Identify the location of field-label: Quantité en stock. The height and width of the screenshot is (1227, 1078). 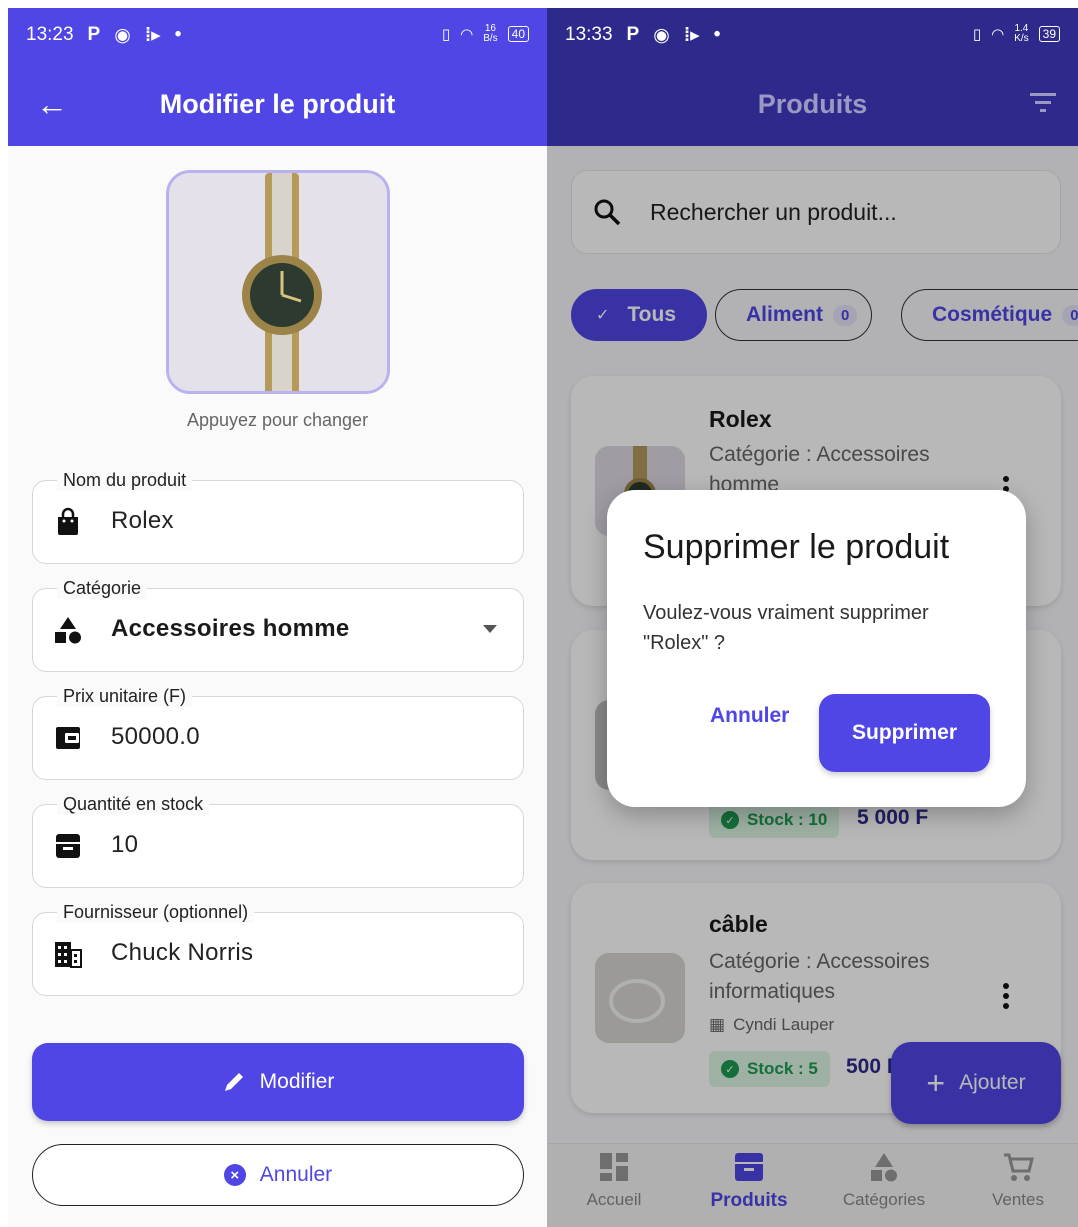
(133, 804).